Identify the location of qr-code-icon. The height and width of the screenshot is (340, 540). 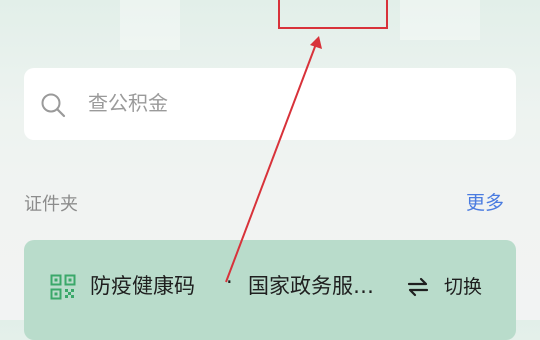
(63, 287).